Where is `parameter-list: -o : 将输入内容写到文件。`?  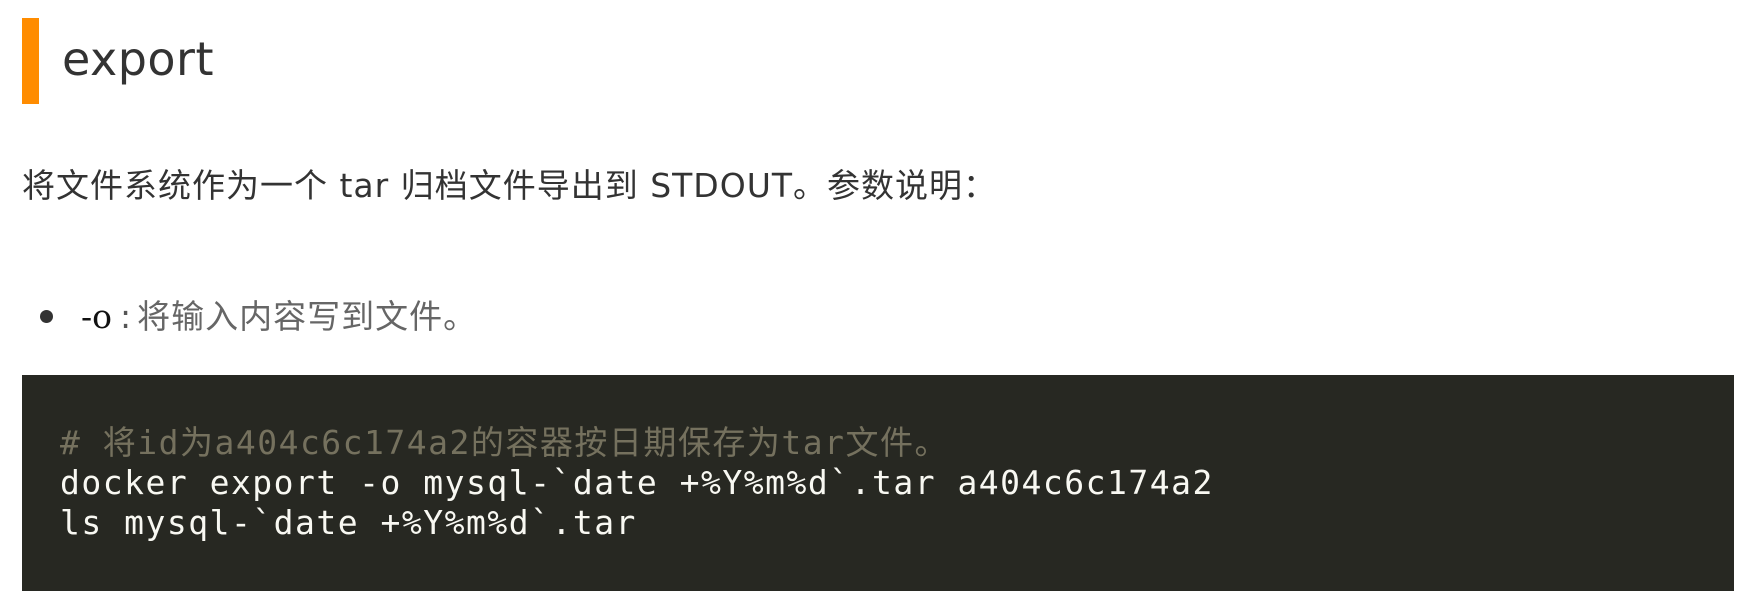
parameter-list: -o : 将输入内容写到文件。 is located at coordinates (258, 317).